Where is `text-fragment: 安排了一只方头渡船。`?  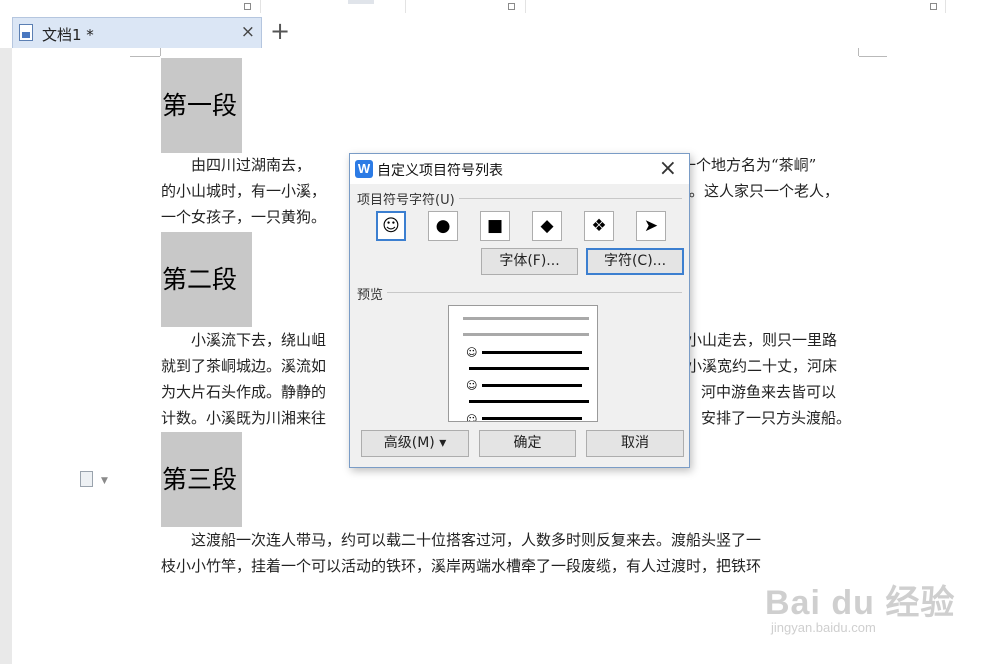
text-fragment: 安排了一只方头渡船。 is located at coordinates (776, 418).